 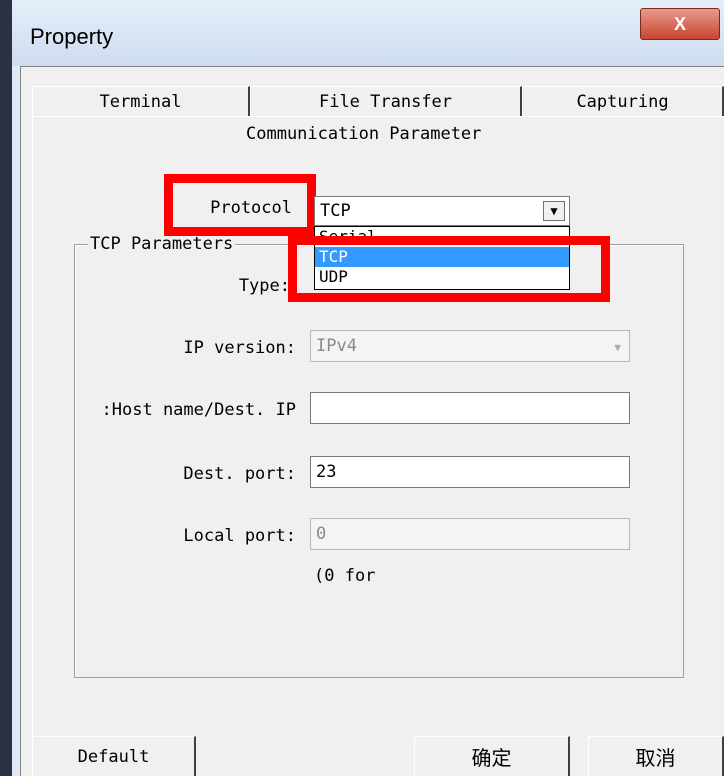 I want to click on tab-label: File Transfer, so click(x=385, y=101).